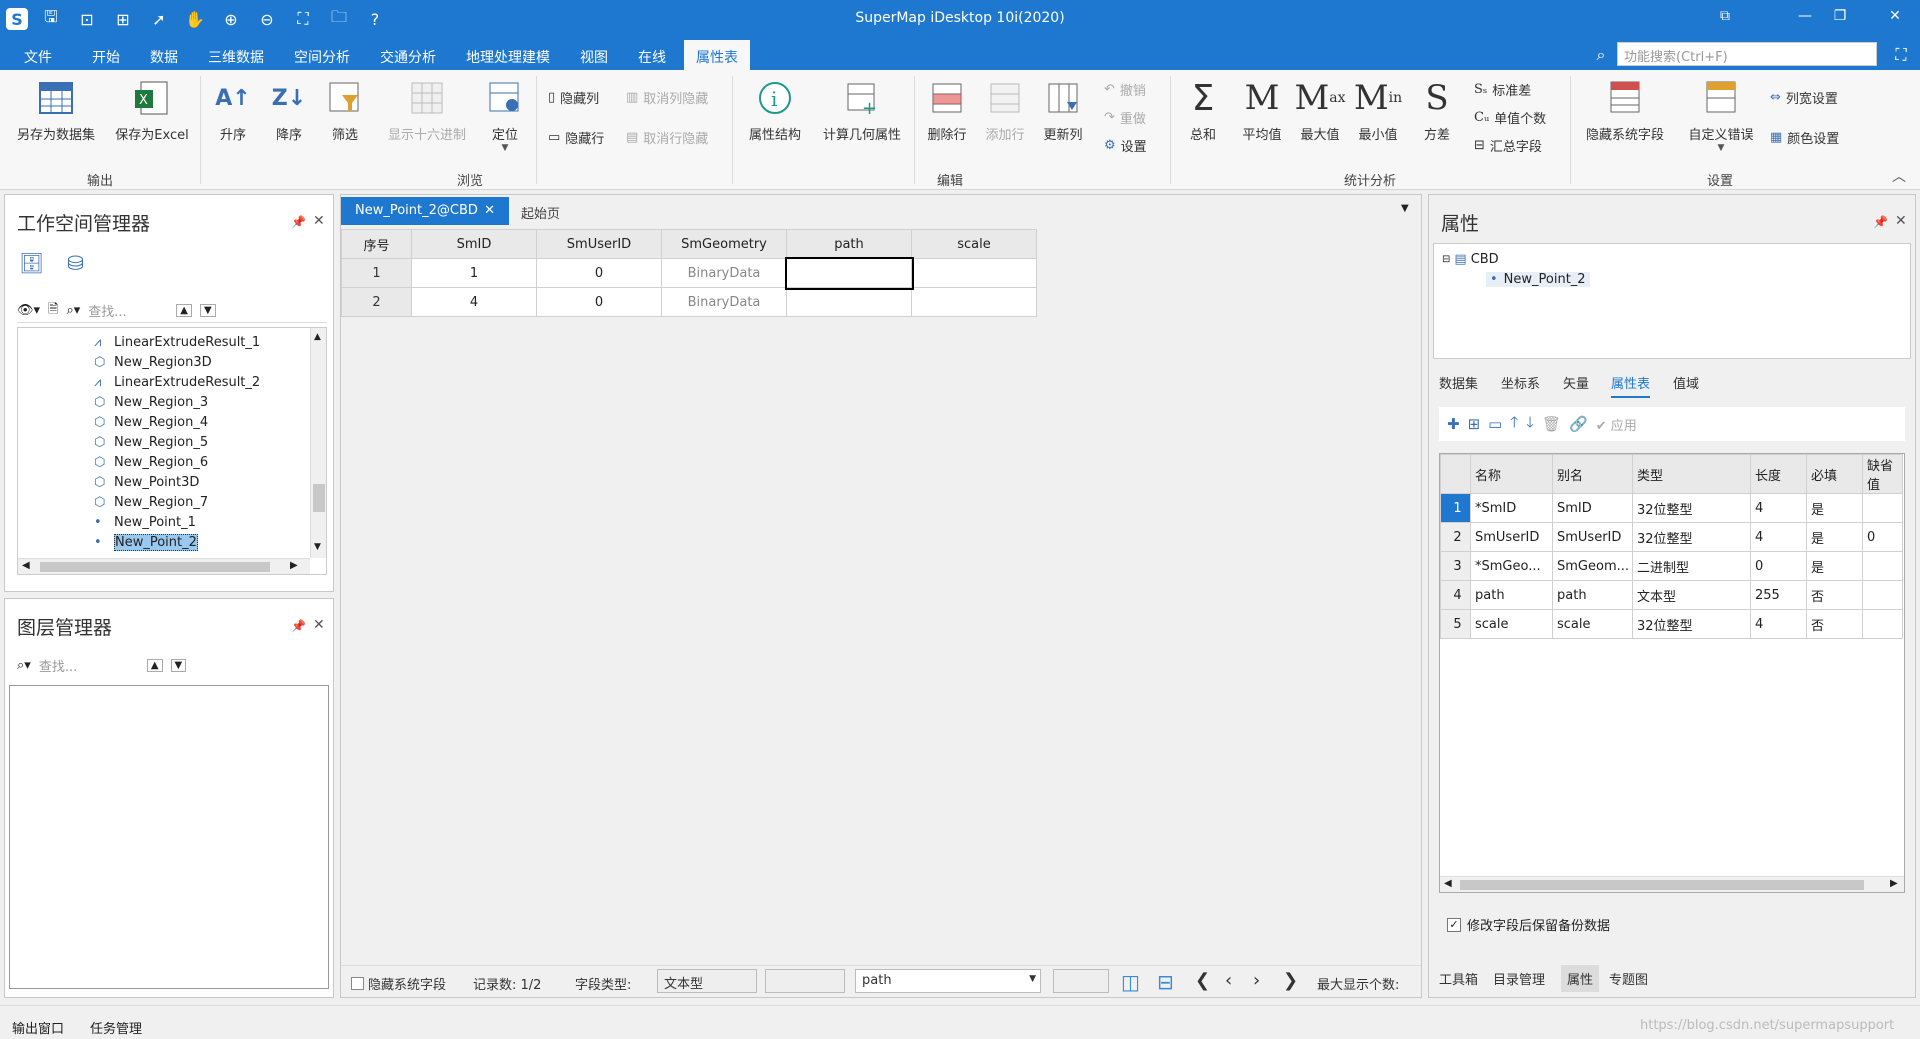  What do you see at coordinates (289, 110) in the screenshot?
I see `sort-descending-button: Z↓ 降序` at bounding box center [289, 110].